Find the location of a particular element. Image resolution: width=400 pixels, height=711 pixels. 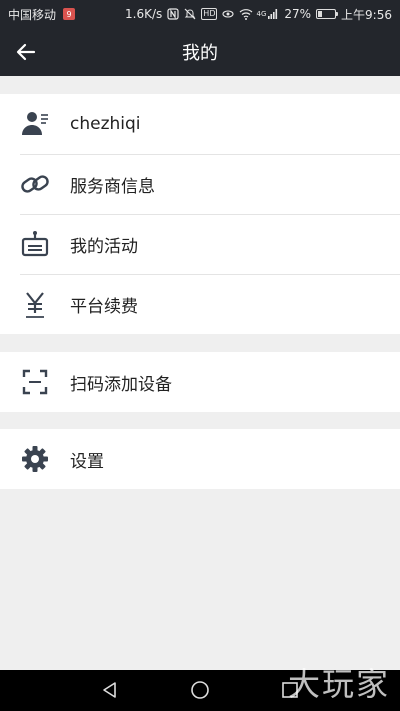

back-button is located at coordinates (26, 52).